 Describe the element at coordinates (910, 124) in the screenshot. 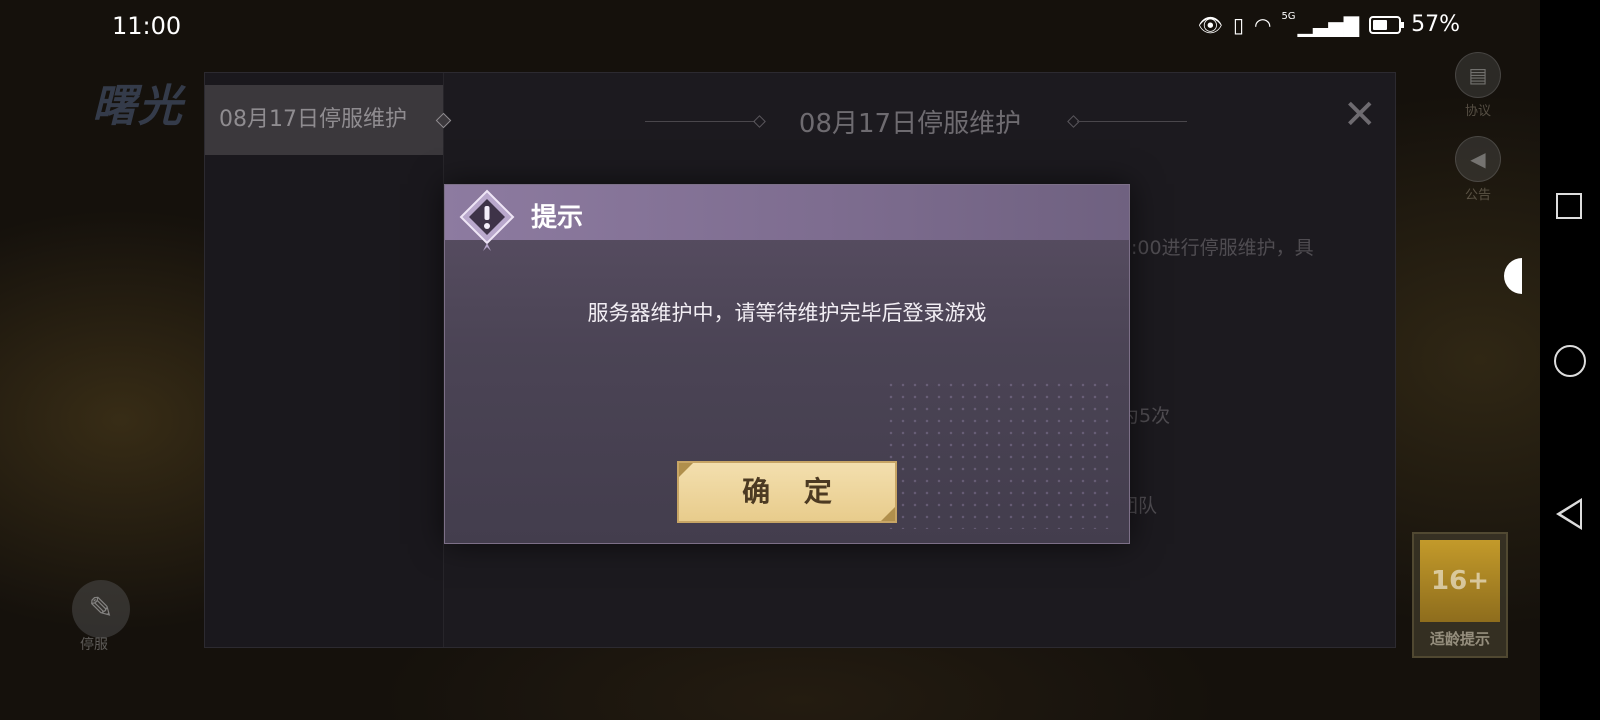

I see `notice-title: 08月17日停服维护` at that location.